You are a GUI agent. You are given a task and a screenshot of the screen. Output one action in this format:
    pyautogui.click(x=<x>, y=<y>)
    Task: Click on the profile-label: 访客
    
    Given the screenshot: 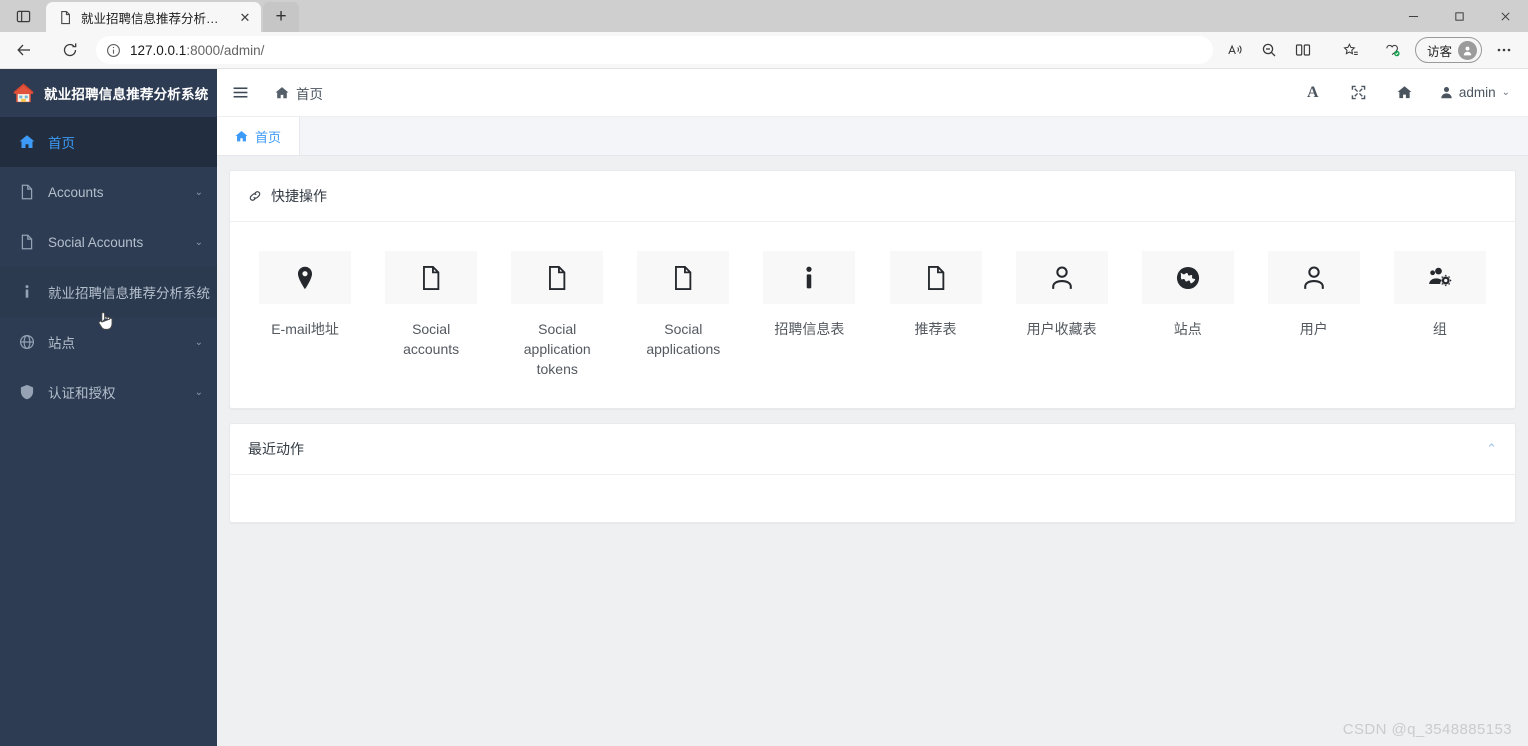 What is the action you would take?
    pyautogui.click(x=1439, y=51)
    